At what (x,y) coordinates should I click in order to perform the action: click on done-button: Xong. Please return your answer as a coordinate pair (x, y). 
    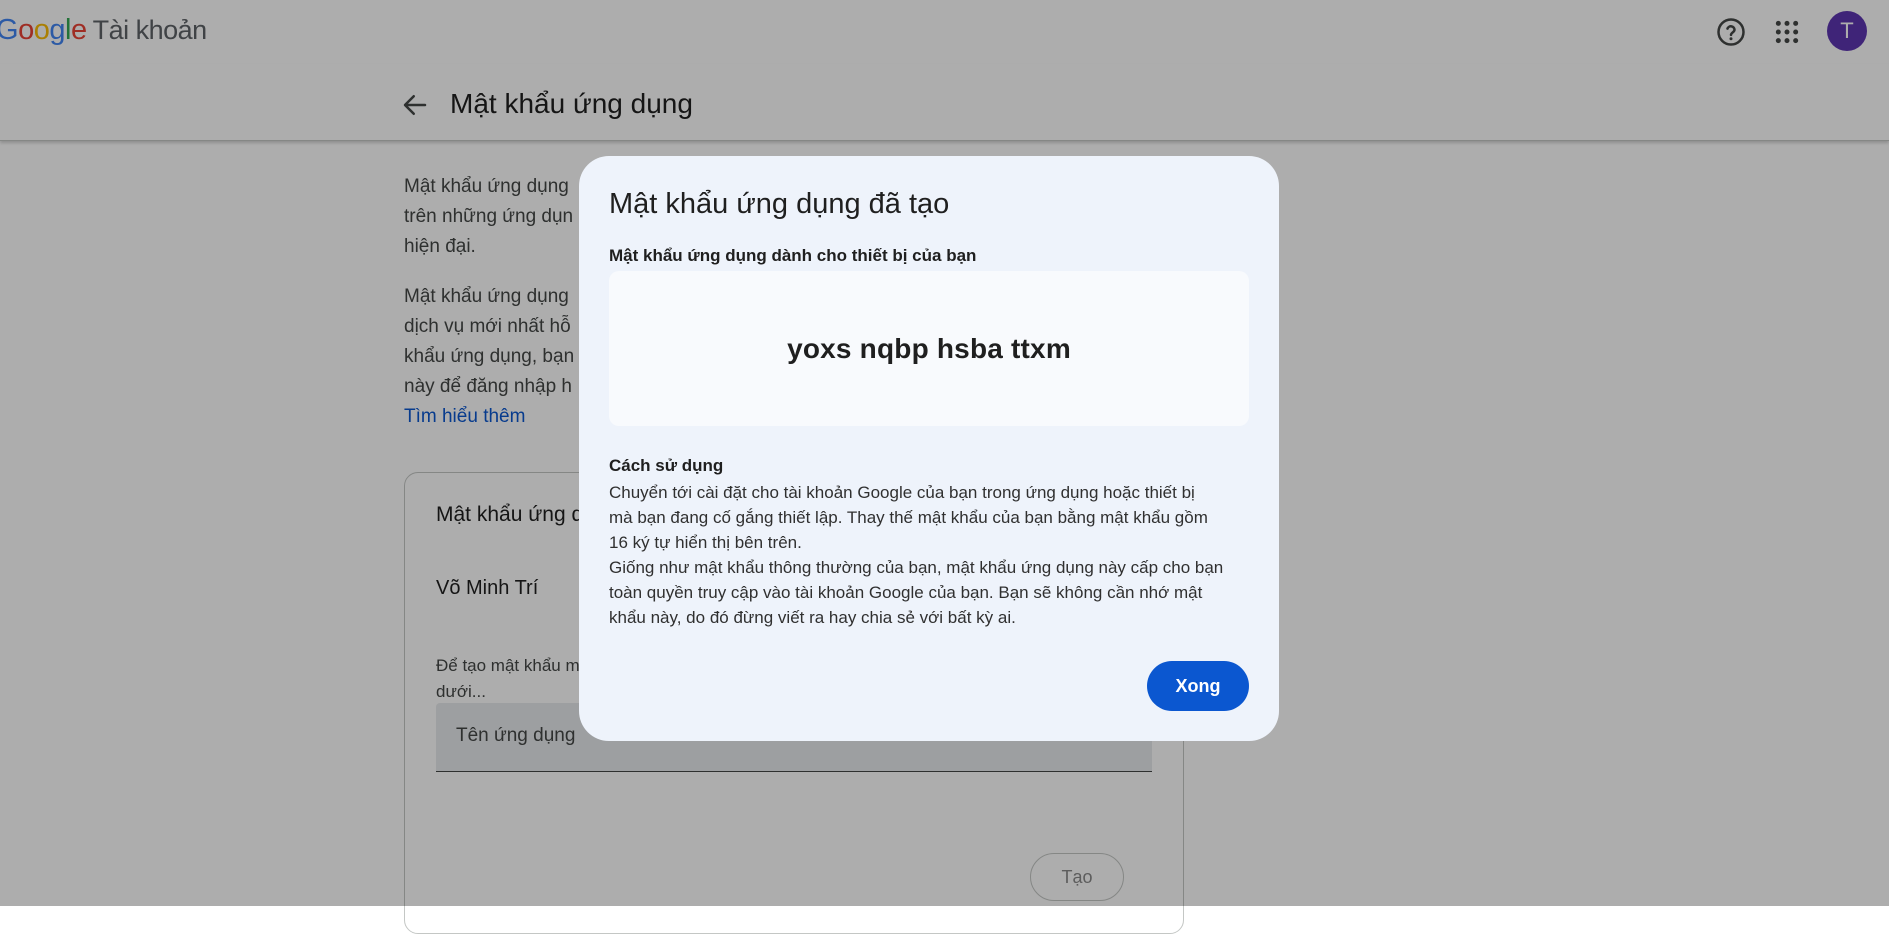
    Looking at the image, I should click on (1198, 686).